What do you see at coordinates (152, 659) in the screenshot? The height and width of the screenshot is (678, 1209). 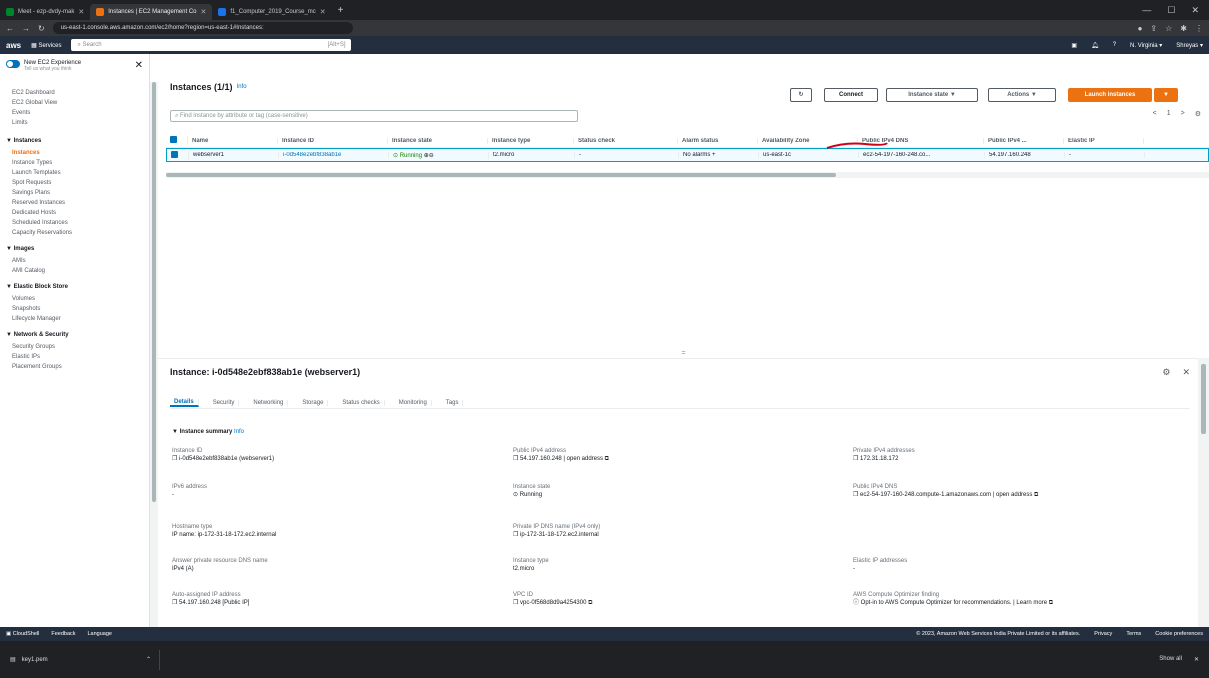 I see `chevron-up-icon: ⌃` at bounding box center [152, 659].